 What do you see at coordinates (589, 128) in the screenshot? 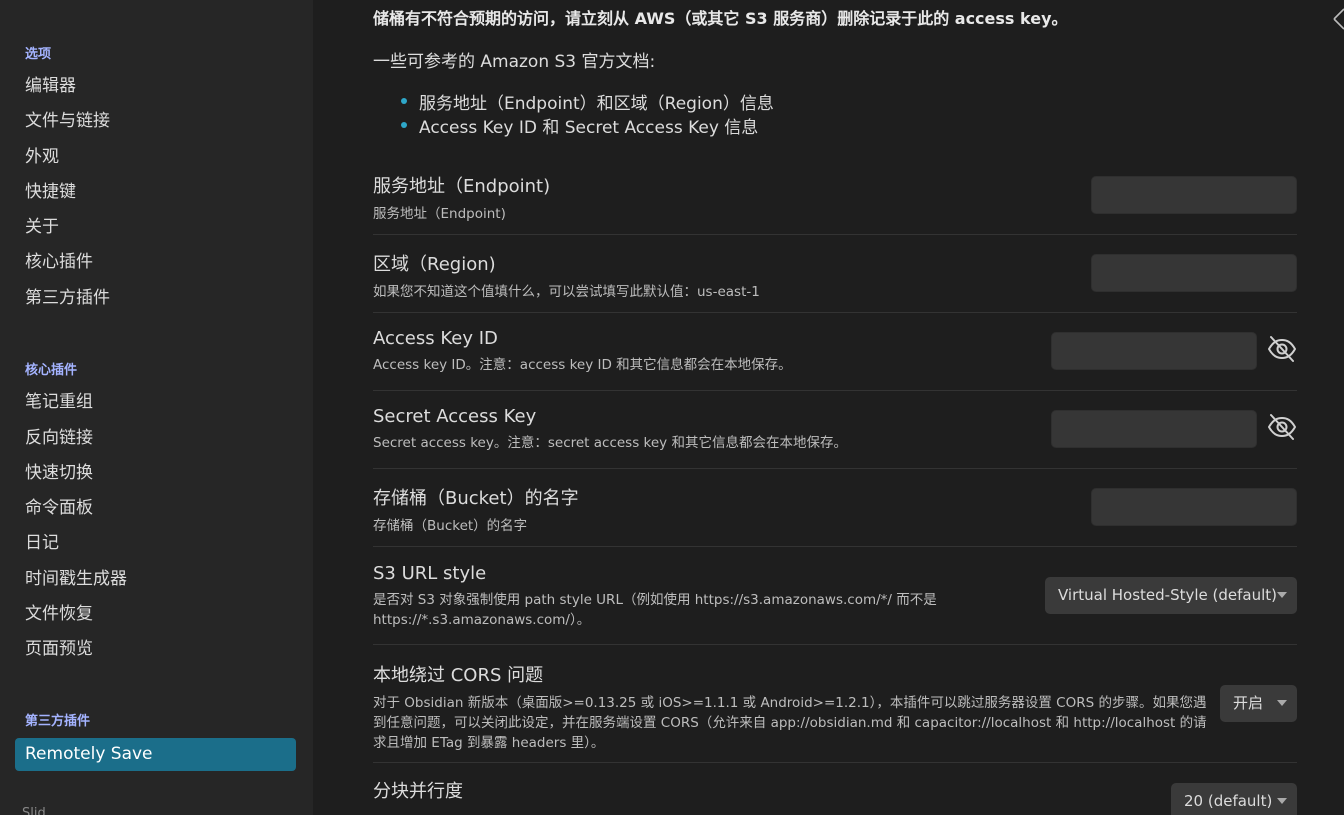
I see `doc-link-access-key-label: Access Key ID 和 Secret Access Key 信息` at bounding box center [589, 128].